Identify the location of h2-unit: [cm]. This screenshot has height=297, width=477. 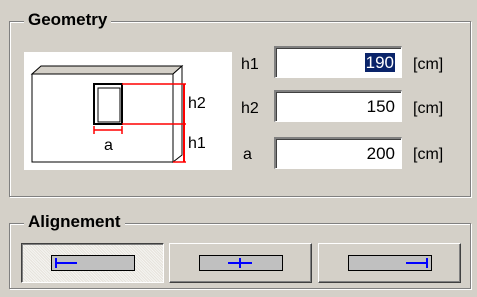
(428, 108).